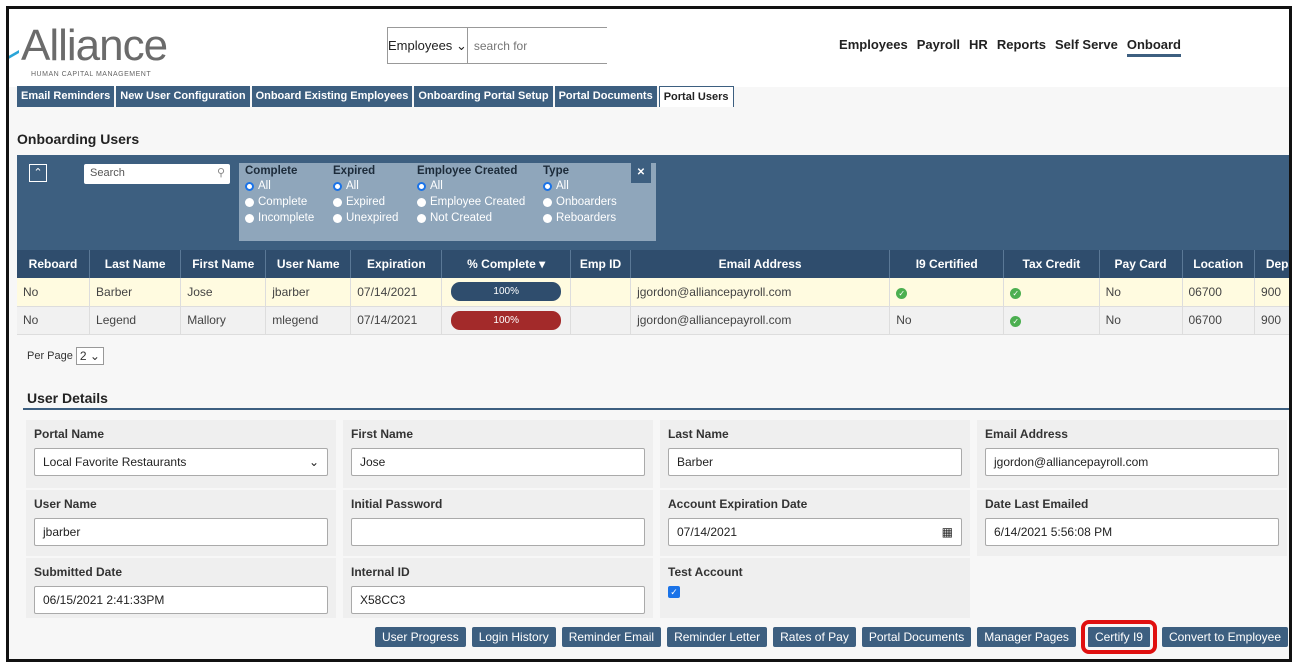 Image resolution: width=1297 pixels, height=668 pixels. What do you see at coordinates (467, 171) in the screenshot?
I see `filter-group-title: Employee Created` at bounding box center [467, 171].